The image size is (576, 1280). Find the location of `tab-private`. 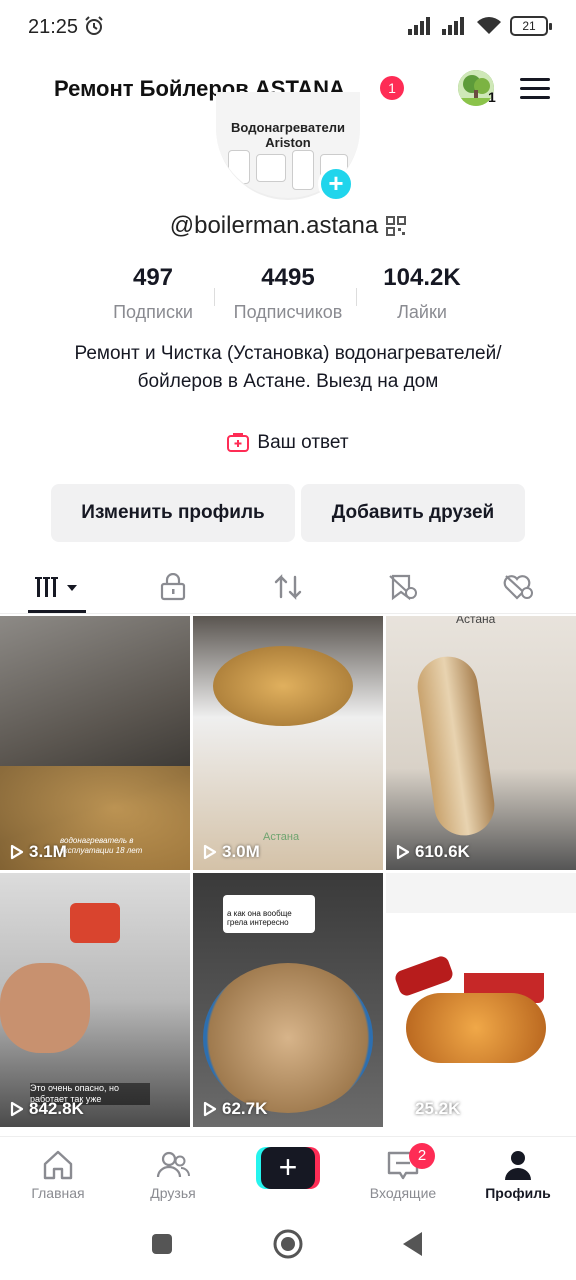

tab-private is located at coordinates (173, 587).